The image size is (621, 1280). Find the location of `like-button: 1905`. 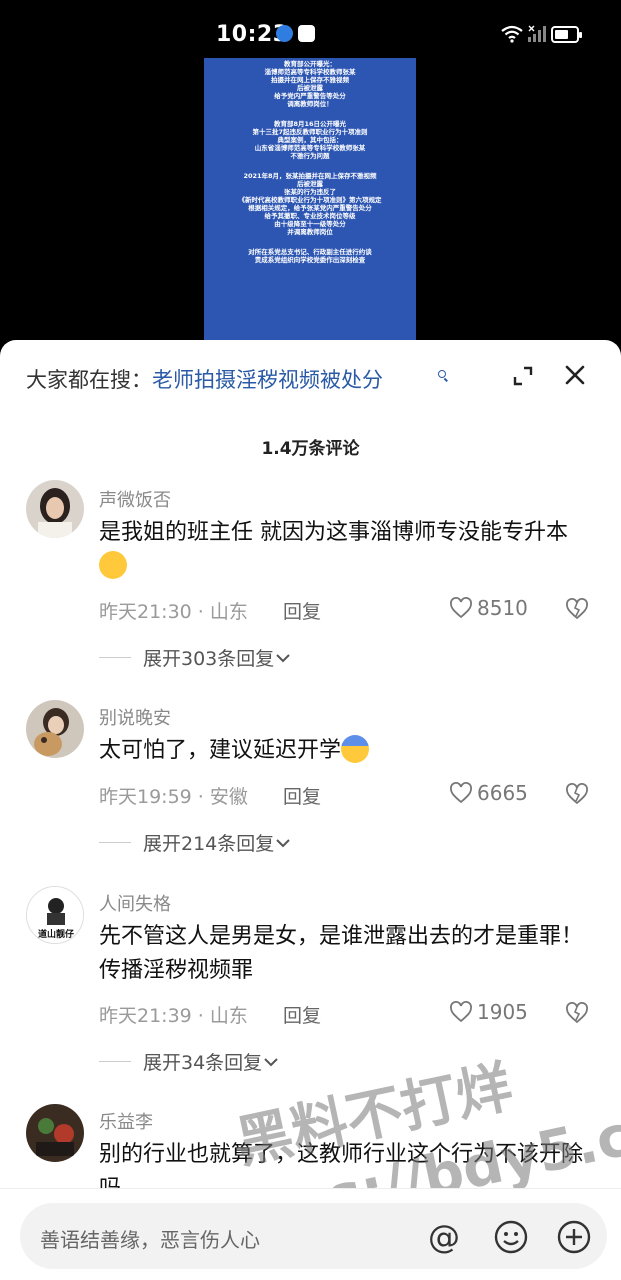

like-button: 1905 is located at coordinates (488, 1012).